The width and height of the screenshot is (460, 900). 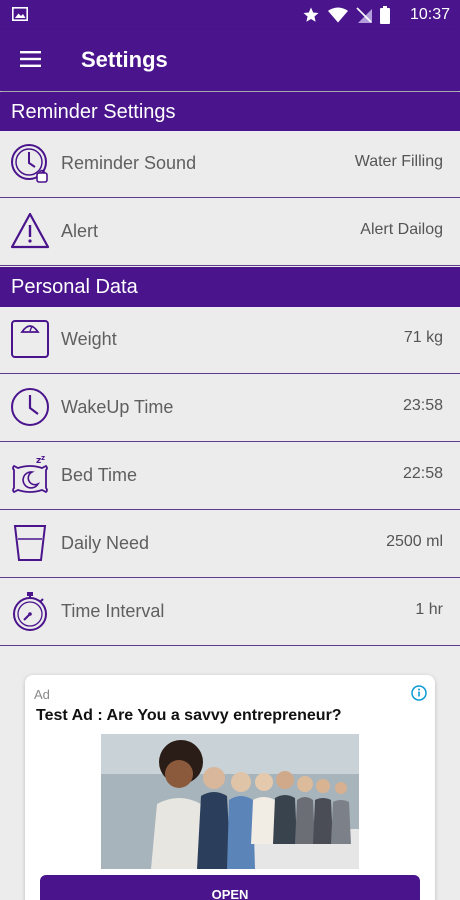 I want to click on setting-label: Reminder Sound, so click(x=129, y=163).